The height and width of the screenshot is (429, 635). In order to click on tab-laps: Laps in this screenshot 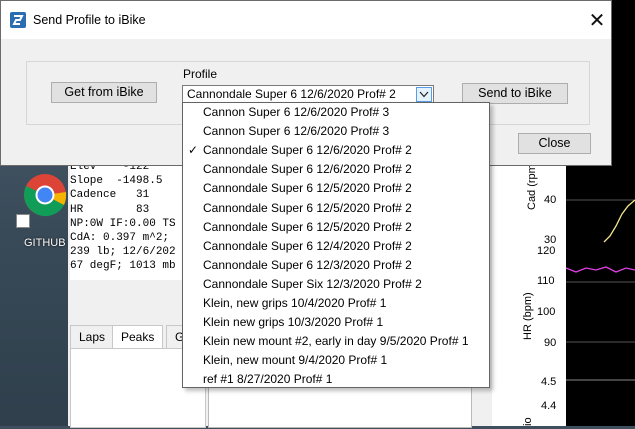, I will do `click(92, 337)`.